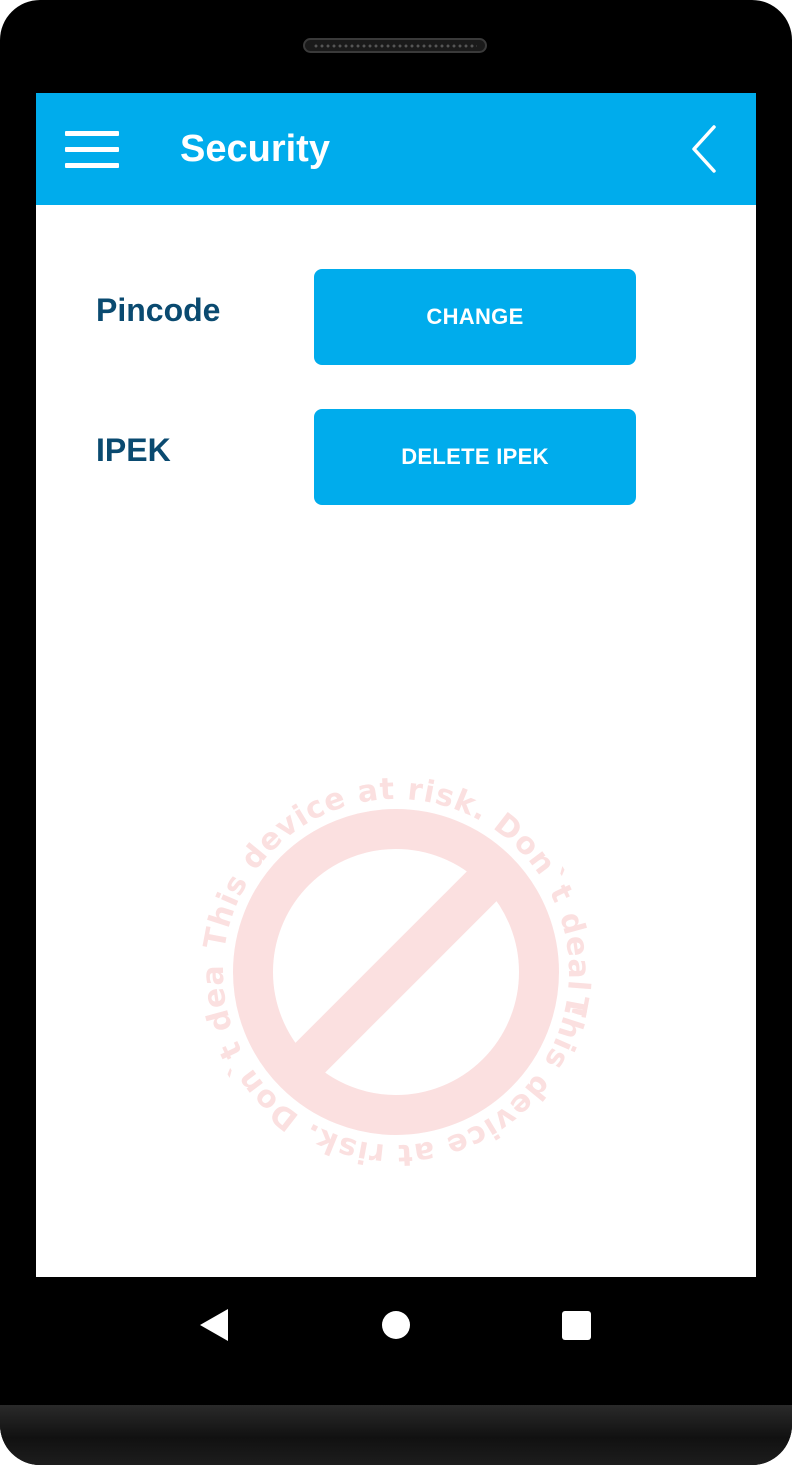 The height and width of the screenshot is (1465, 792). Describe the element at coordinates (475, 457) in the screenshot. I see `delete-ipek-button: DELETE IPEK` at that location.